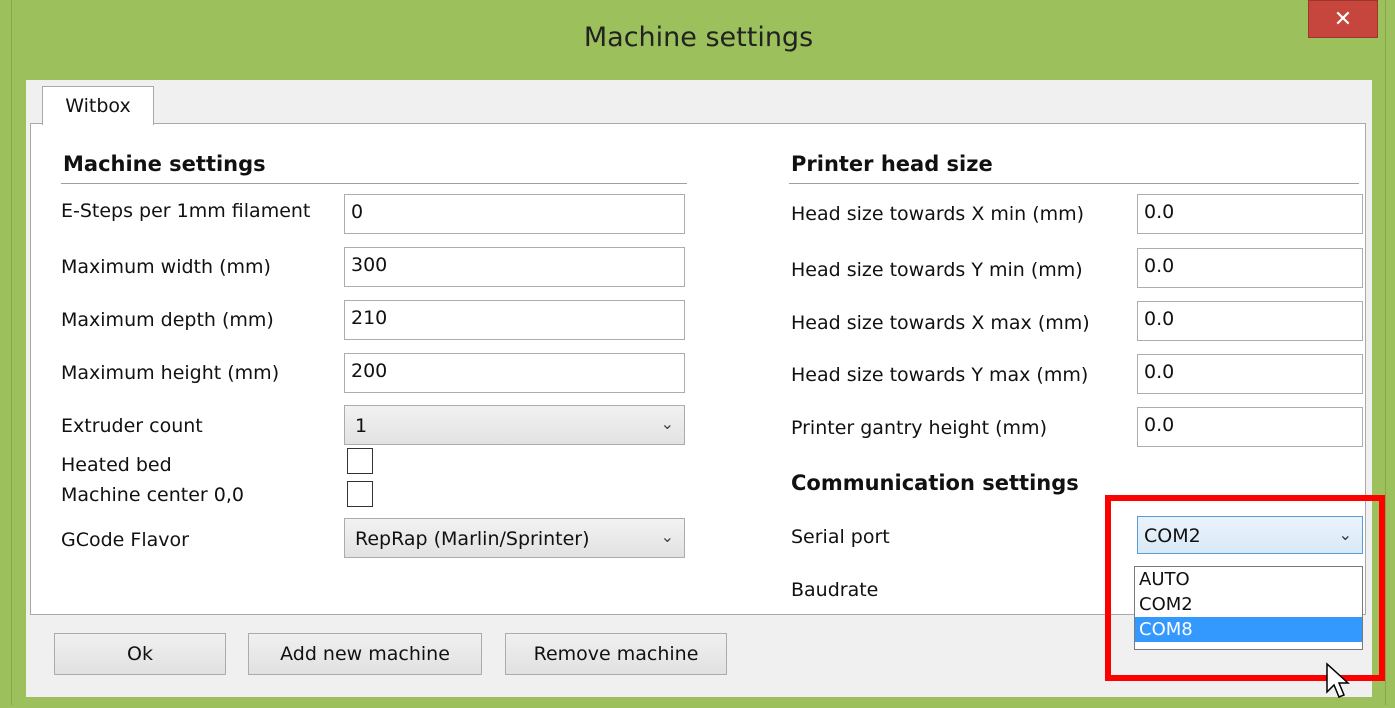 This screenshot has height=708, width=1395. What do you see at coordinates (360, 461) in the screenshot?
I see `heated-bed-checkbox` at bounding box center [360, 461].